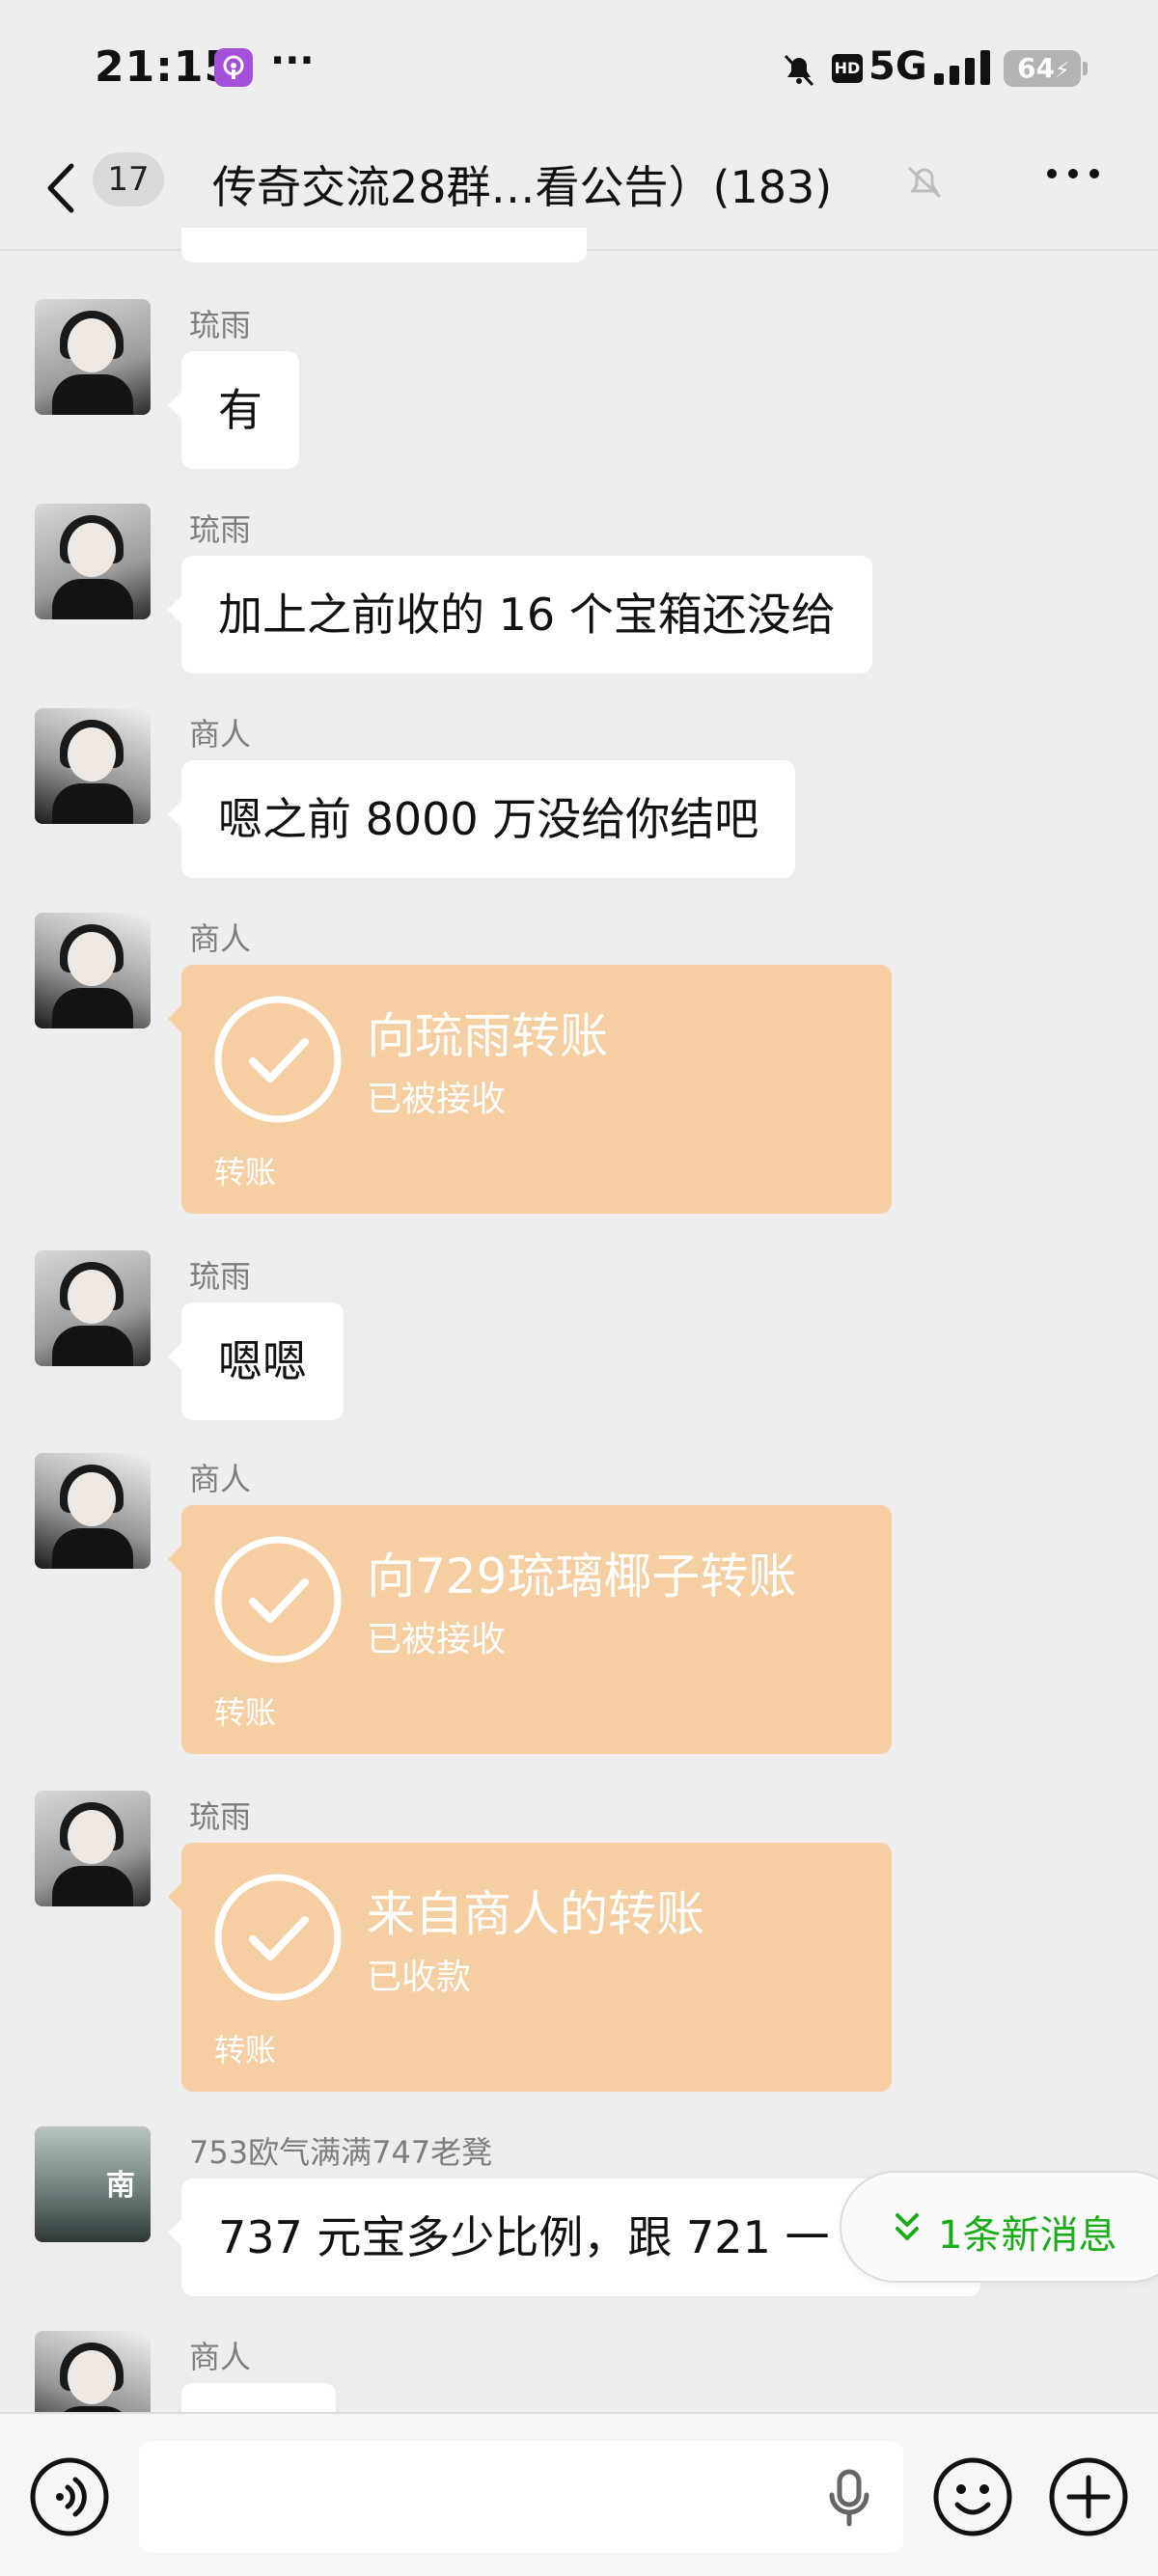 This screenshot has width=1158, height=2576. I want to click on podcast-icon, so click(233, 67).